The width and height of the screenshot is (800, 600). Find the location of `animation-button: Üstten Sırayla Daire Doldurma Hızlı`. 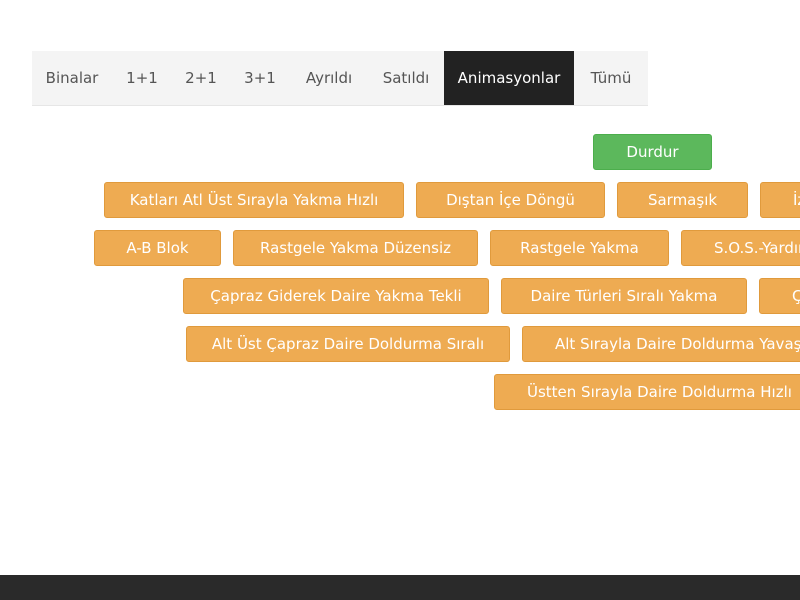

animation-button: Üstten Sırayla Daire Doldurma Hızlı is located at coordinates (647, 392).